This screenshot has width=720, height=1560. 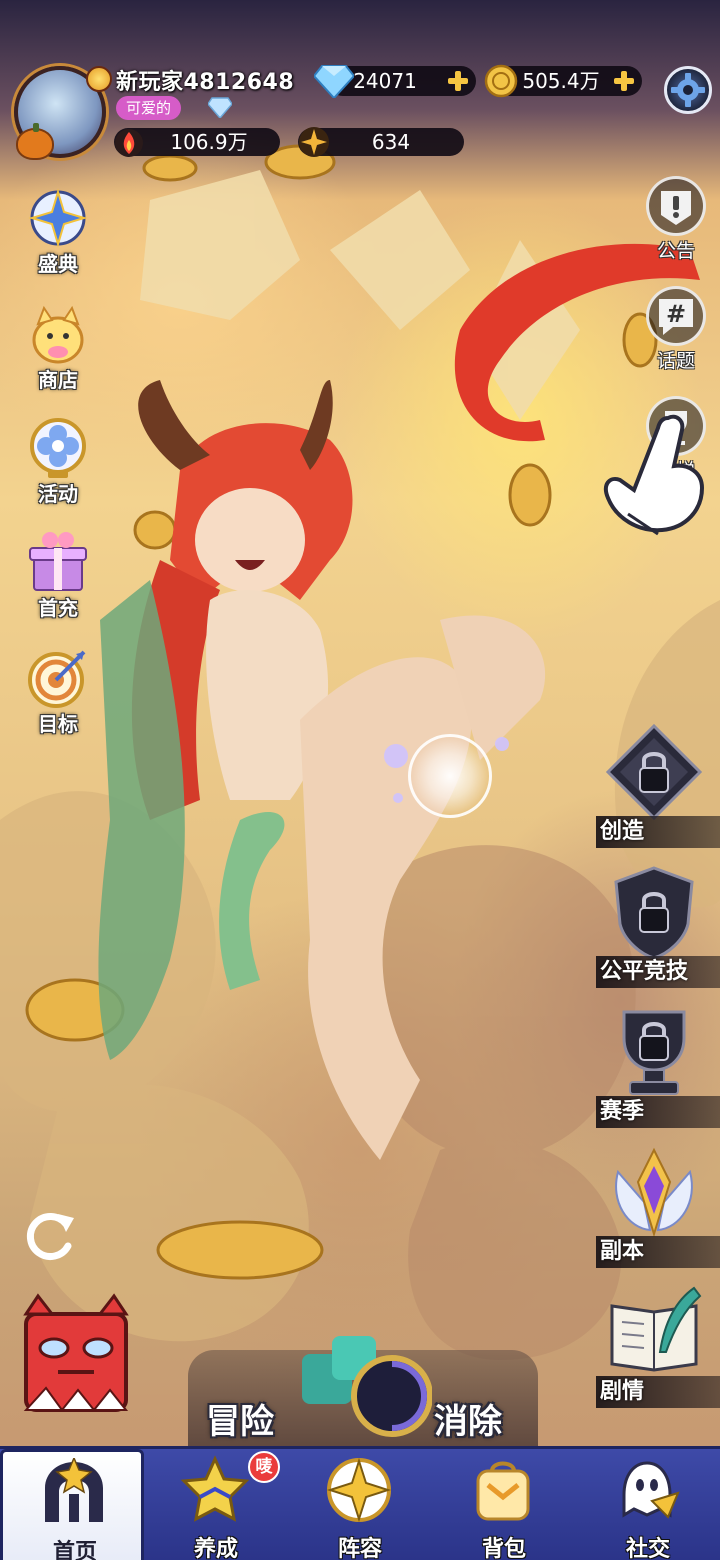 I want to click on home-gate-icon, so click(x=74, y=1490).